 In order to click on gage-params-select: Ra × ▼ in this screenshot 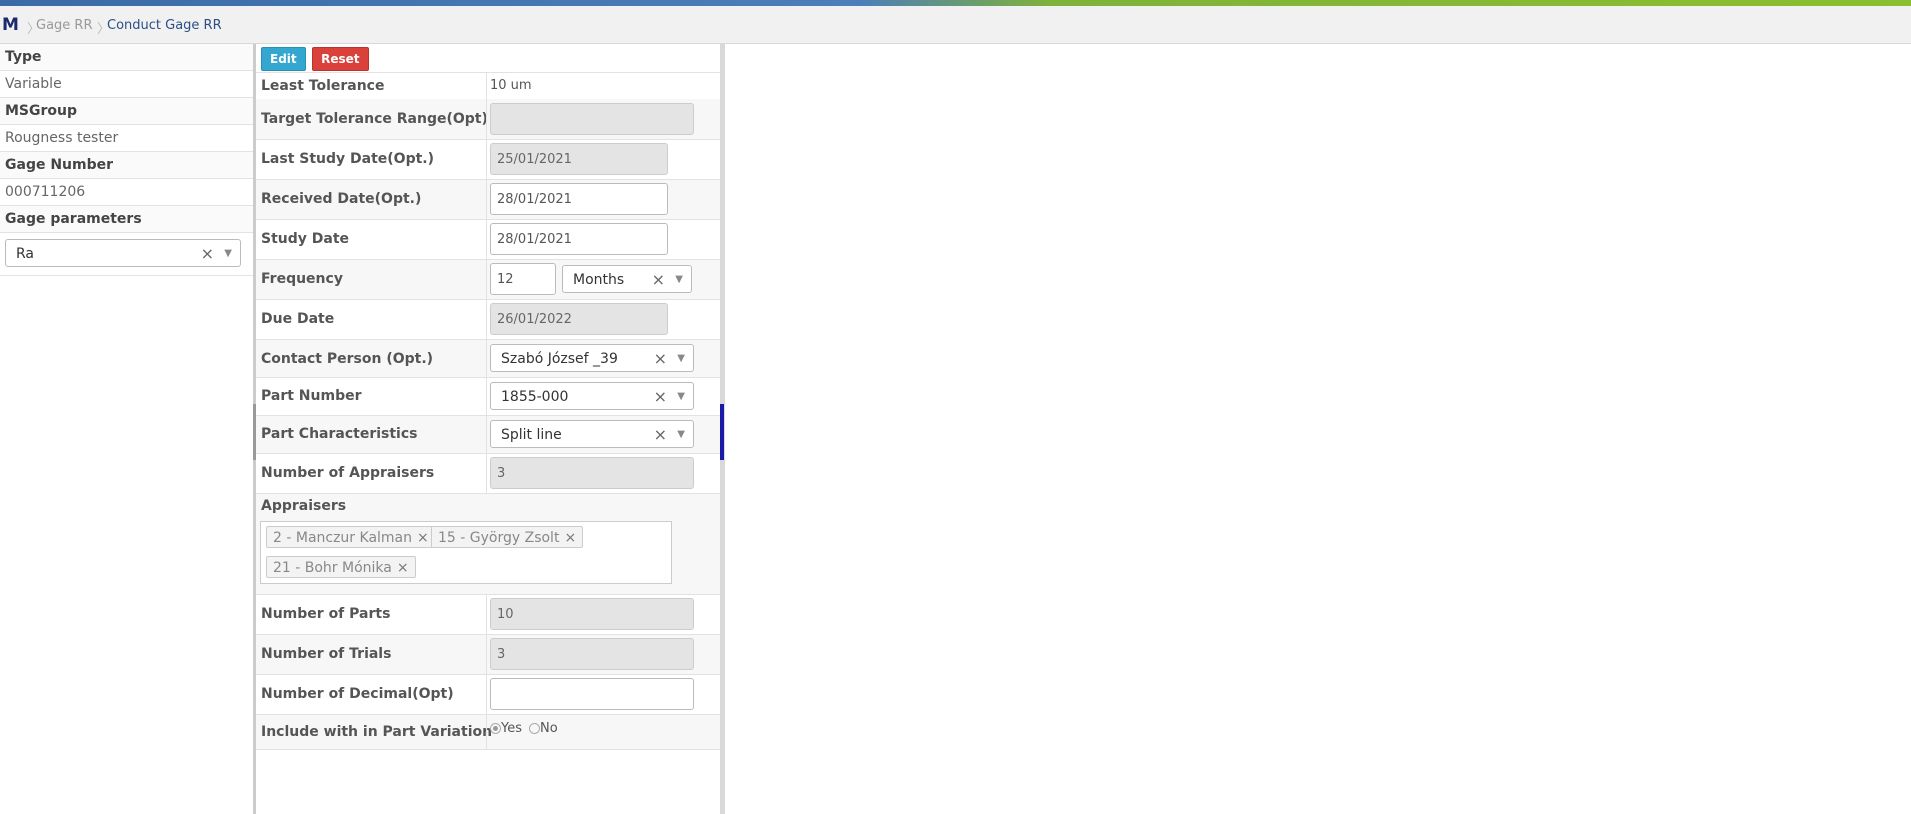, I will do `click(123, 253)`.